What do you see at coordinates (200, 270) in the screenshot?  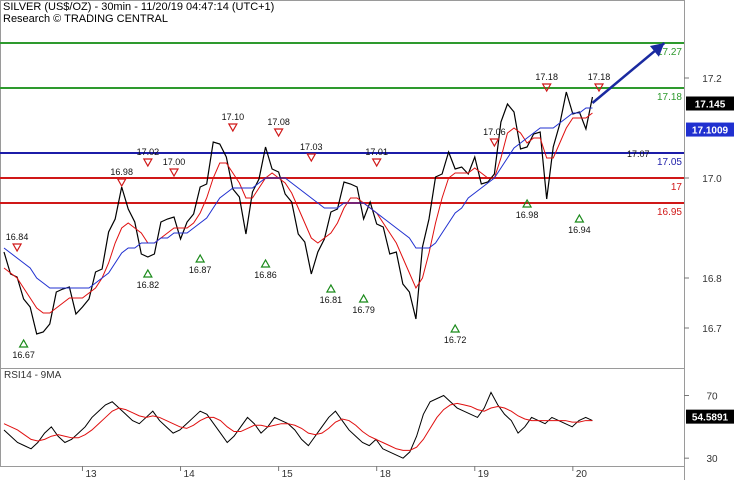 I see `low-label: 16.87` at bounding box center [200, 270].